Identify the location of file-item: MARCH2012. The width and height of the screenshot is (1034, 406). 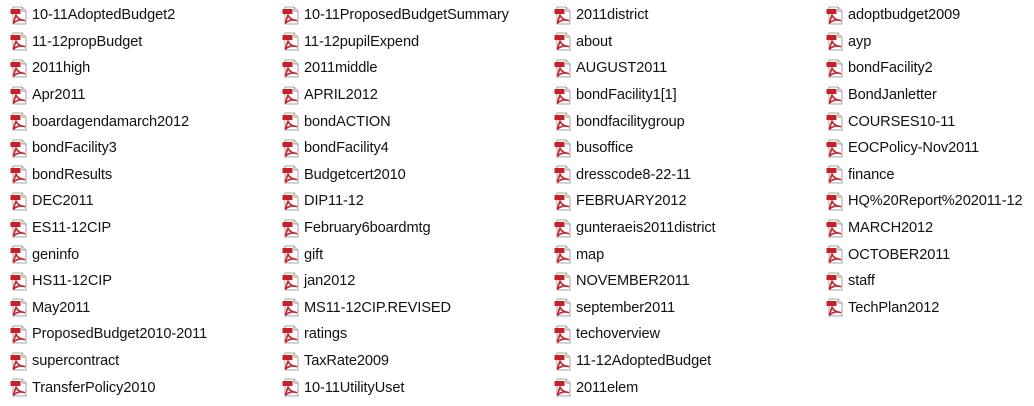
(928, 228).